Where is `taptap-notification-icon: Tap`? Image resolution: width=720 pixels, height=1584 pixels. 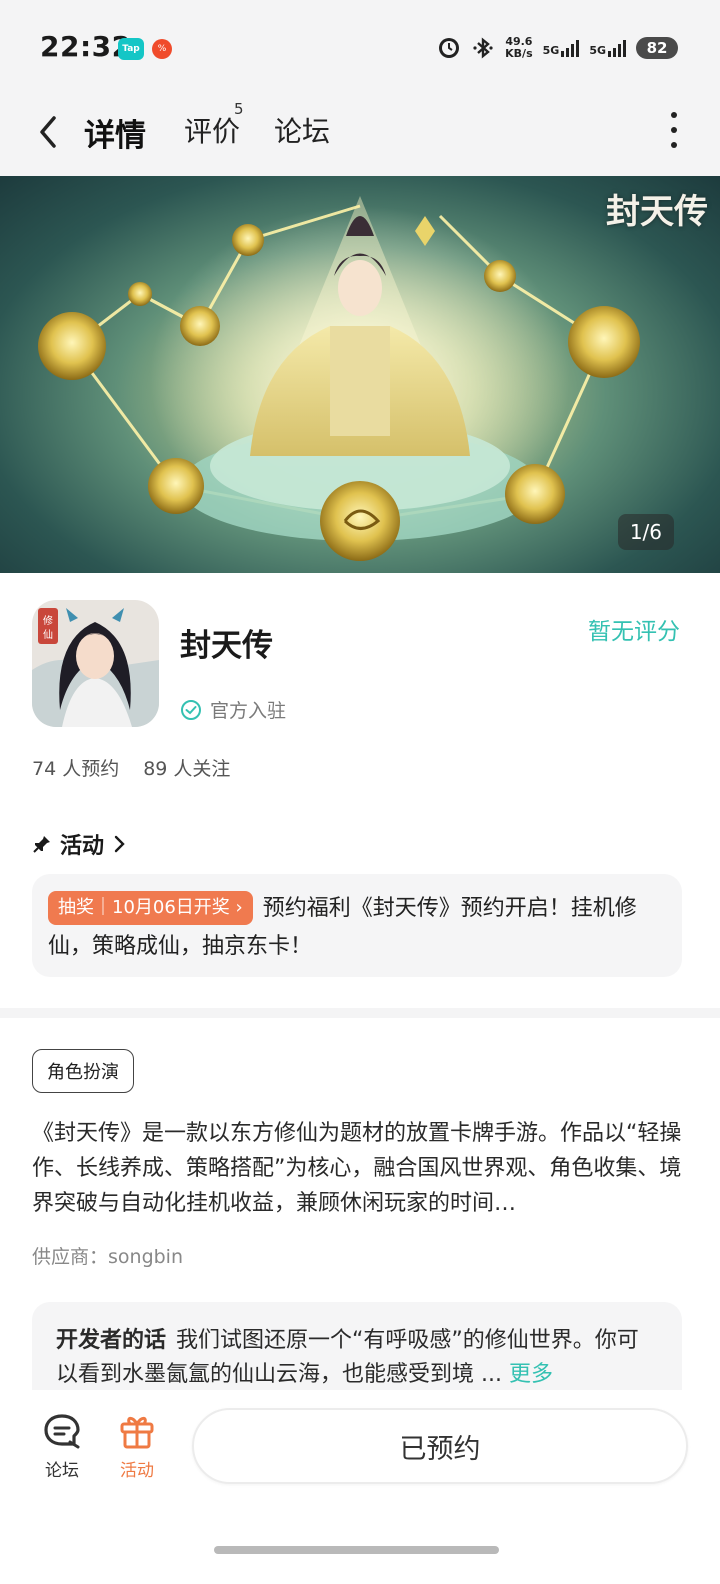 taptap-notification-icon: Tap is located at coordinates (131, 49).